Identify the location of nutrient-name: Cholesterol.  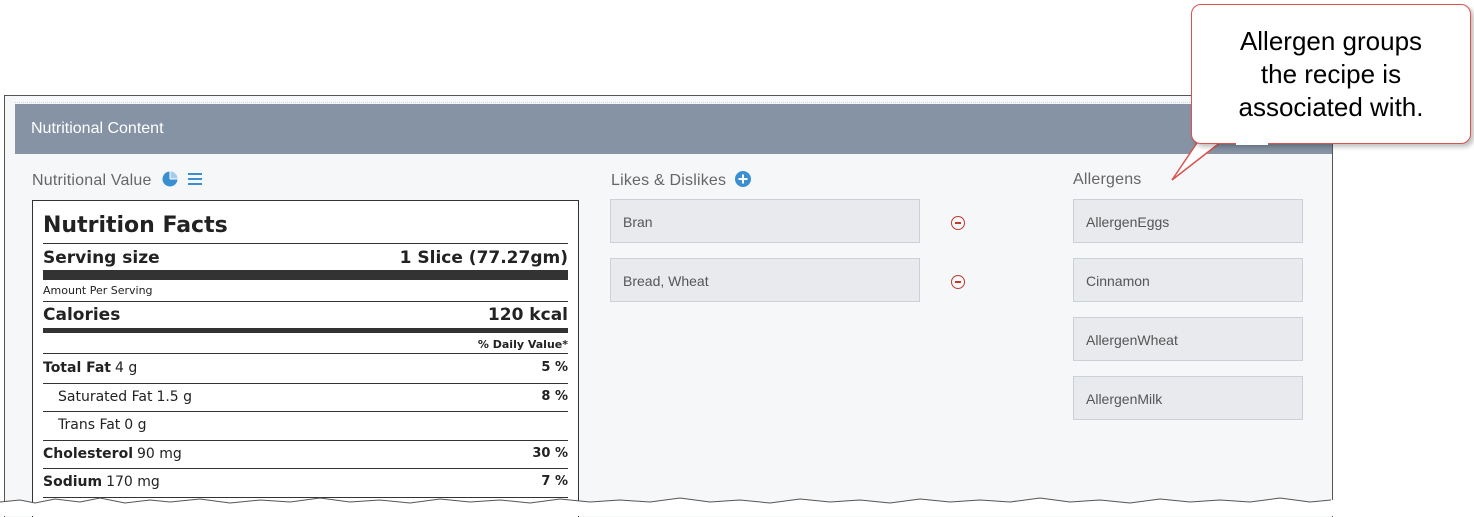
(88, 453).